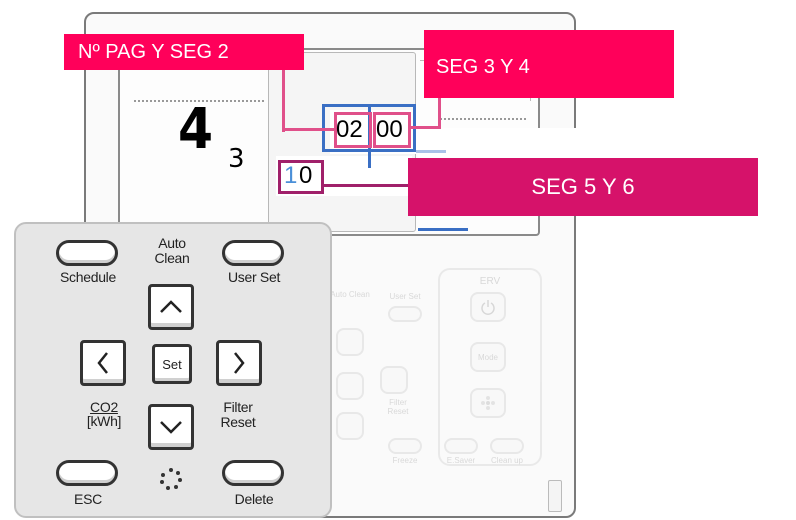  What do you see at coordinates (483, 66) in the screenshot?
I see `annotation-seg34-text: SEG 3 Y 4` at bounding box center [483, 66].